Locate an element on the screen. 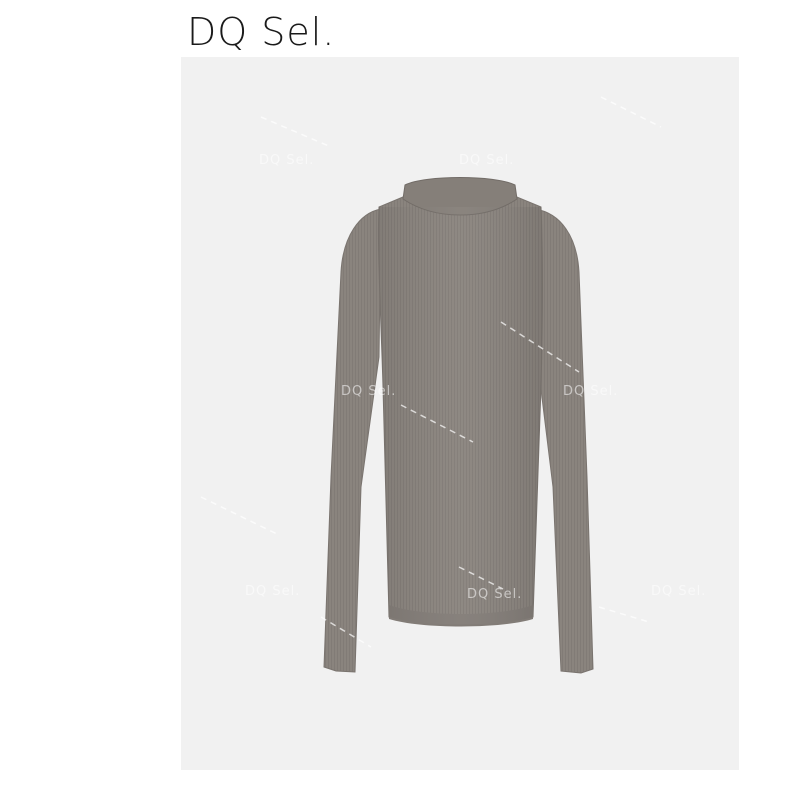  brand-logo: DQ Sel. is located at coordinates (261, 32).